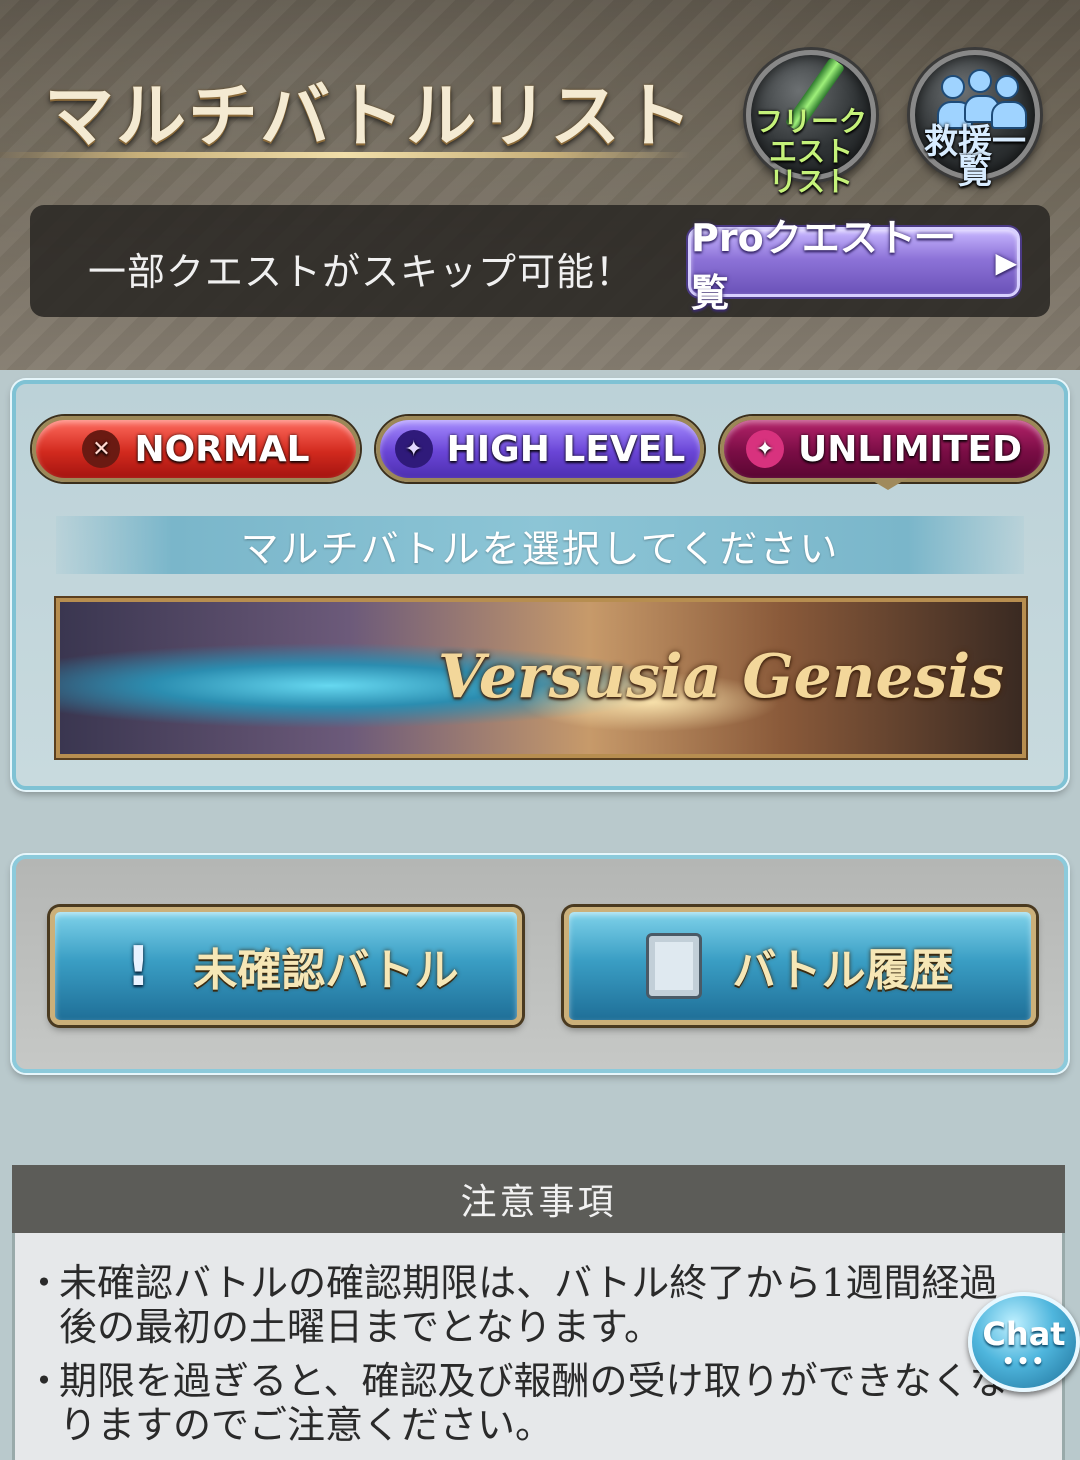  What do you see at coordinates (326, 970) in the screenshot?
I see `unconfirmed-battles-label: 未確認バトル` at bounding box center [326, 970].